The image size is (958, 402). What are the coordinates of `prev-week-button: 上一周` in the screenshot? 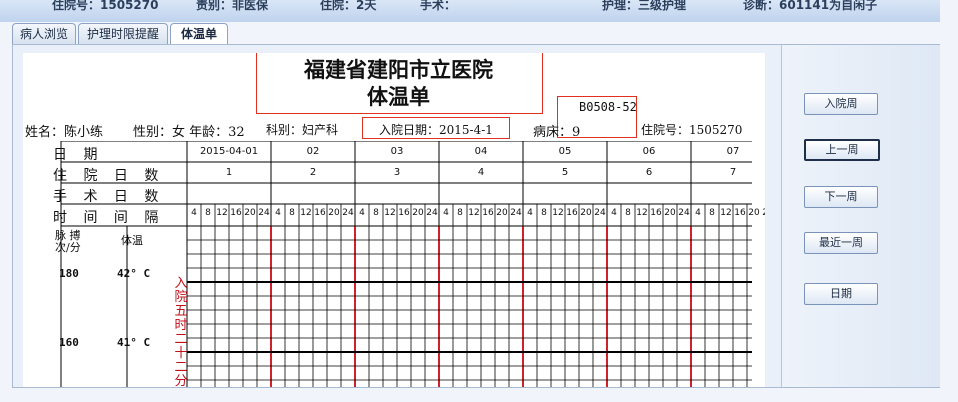 It's located at (842, 150).